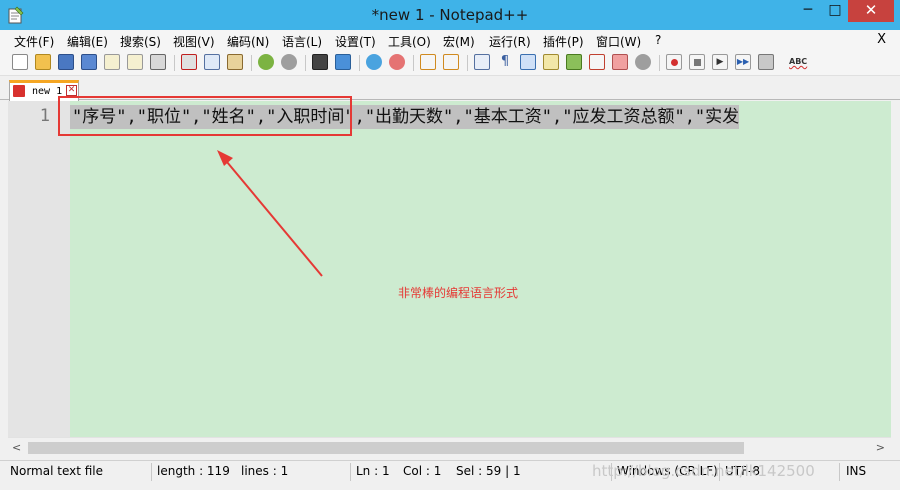 The width and height of the screenshot is (900, 490). What do you see at coordinates (34, 41) in the screenshot?
I see `menu-file: 文件(F)` at bounding box center [34, 41].